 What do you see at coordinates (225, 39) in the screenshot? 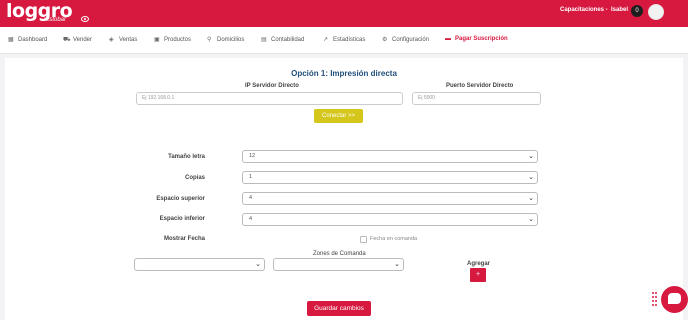
I see `nav-item-domicilios: ⚲ Domicilios` at bounding box center [225, 39].